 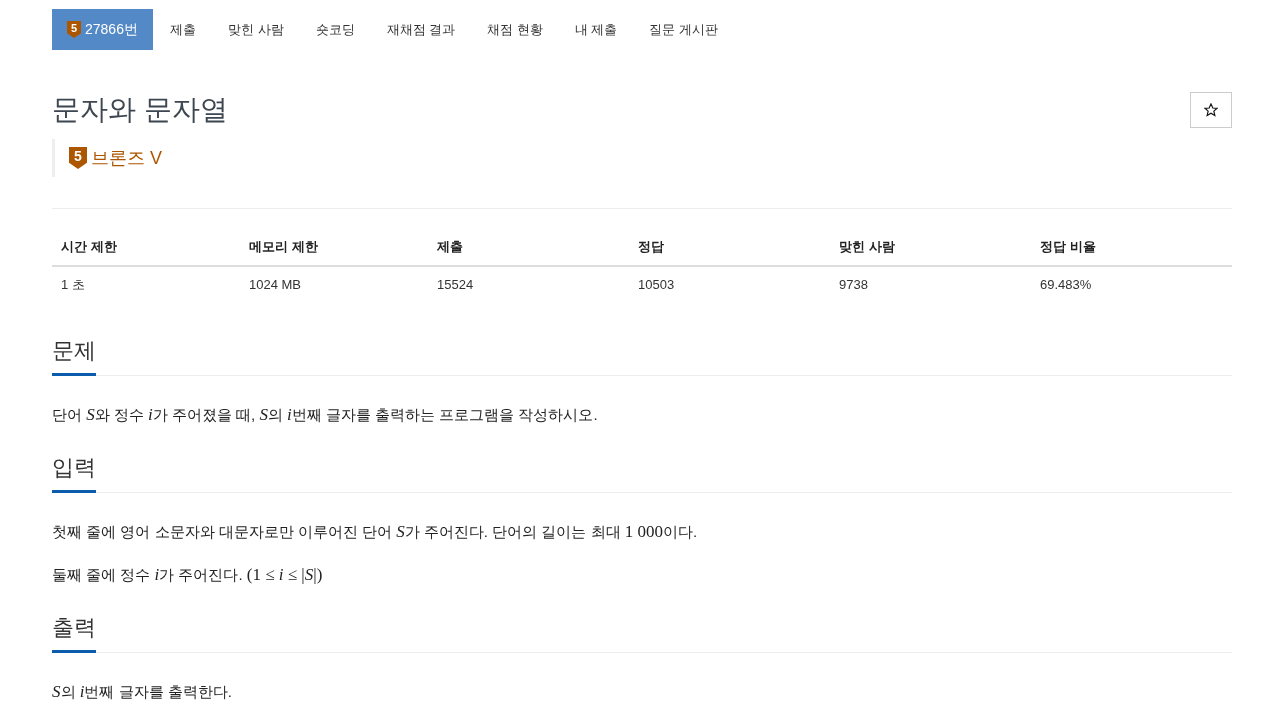 I want to click on section-text: S의 i번째 글자를 출력한다., so click(x=142, y=692).